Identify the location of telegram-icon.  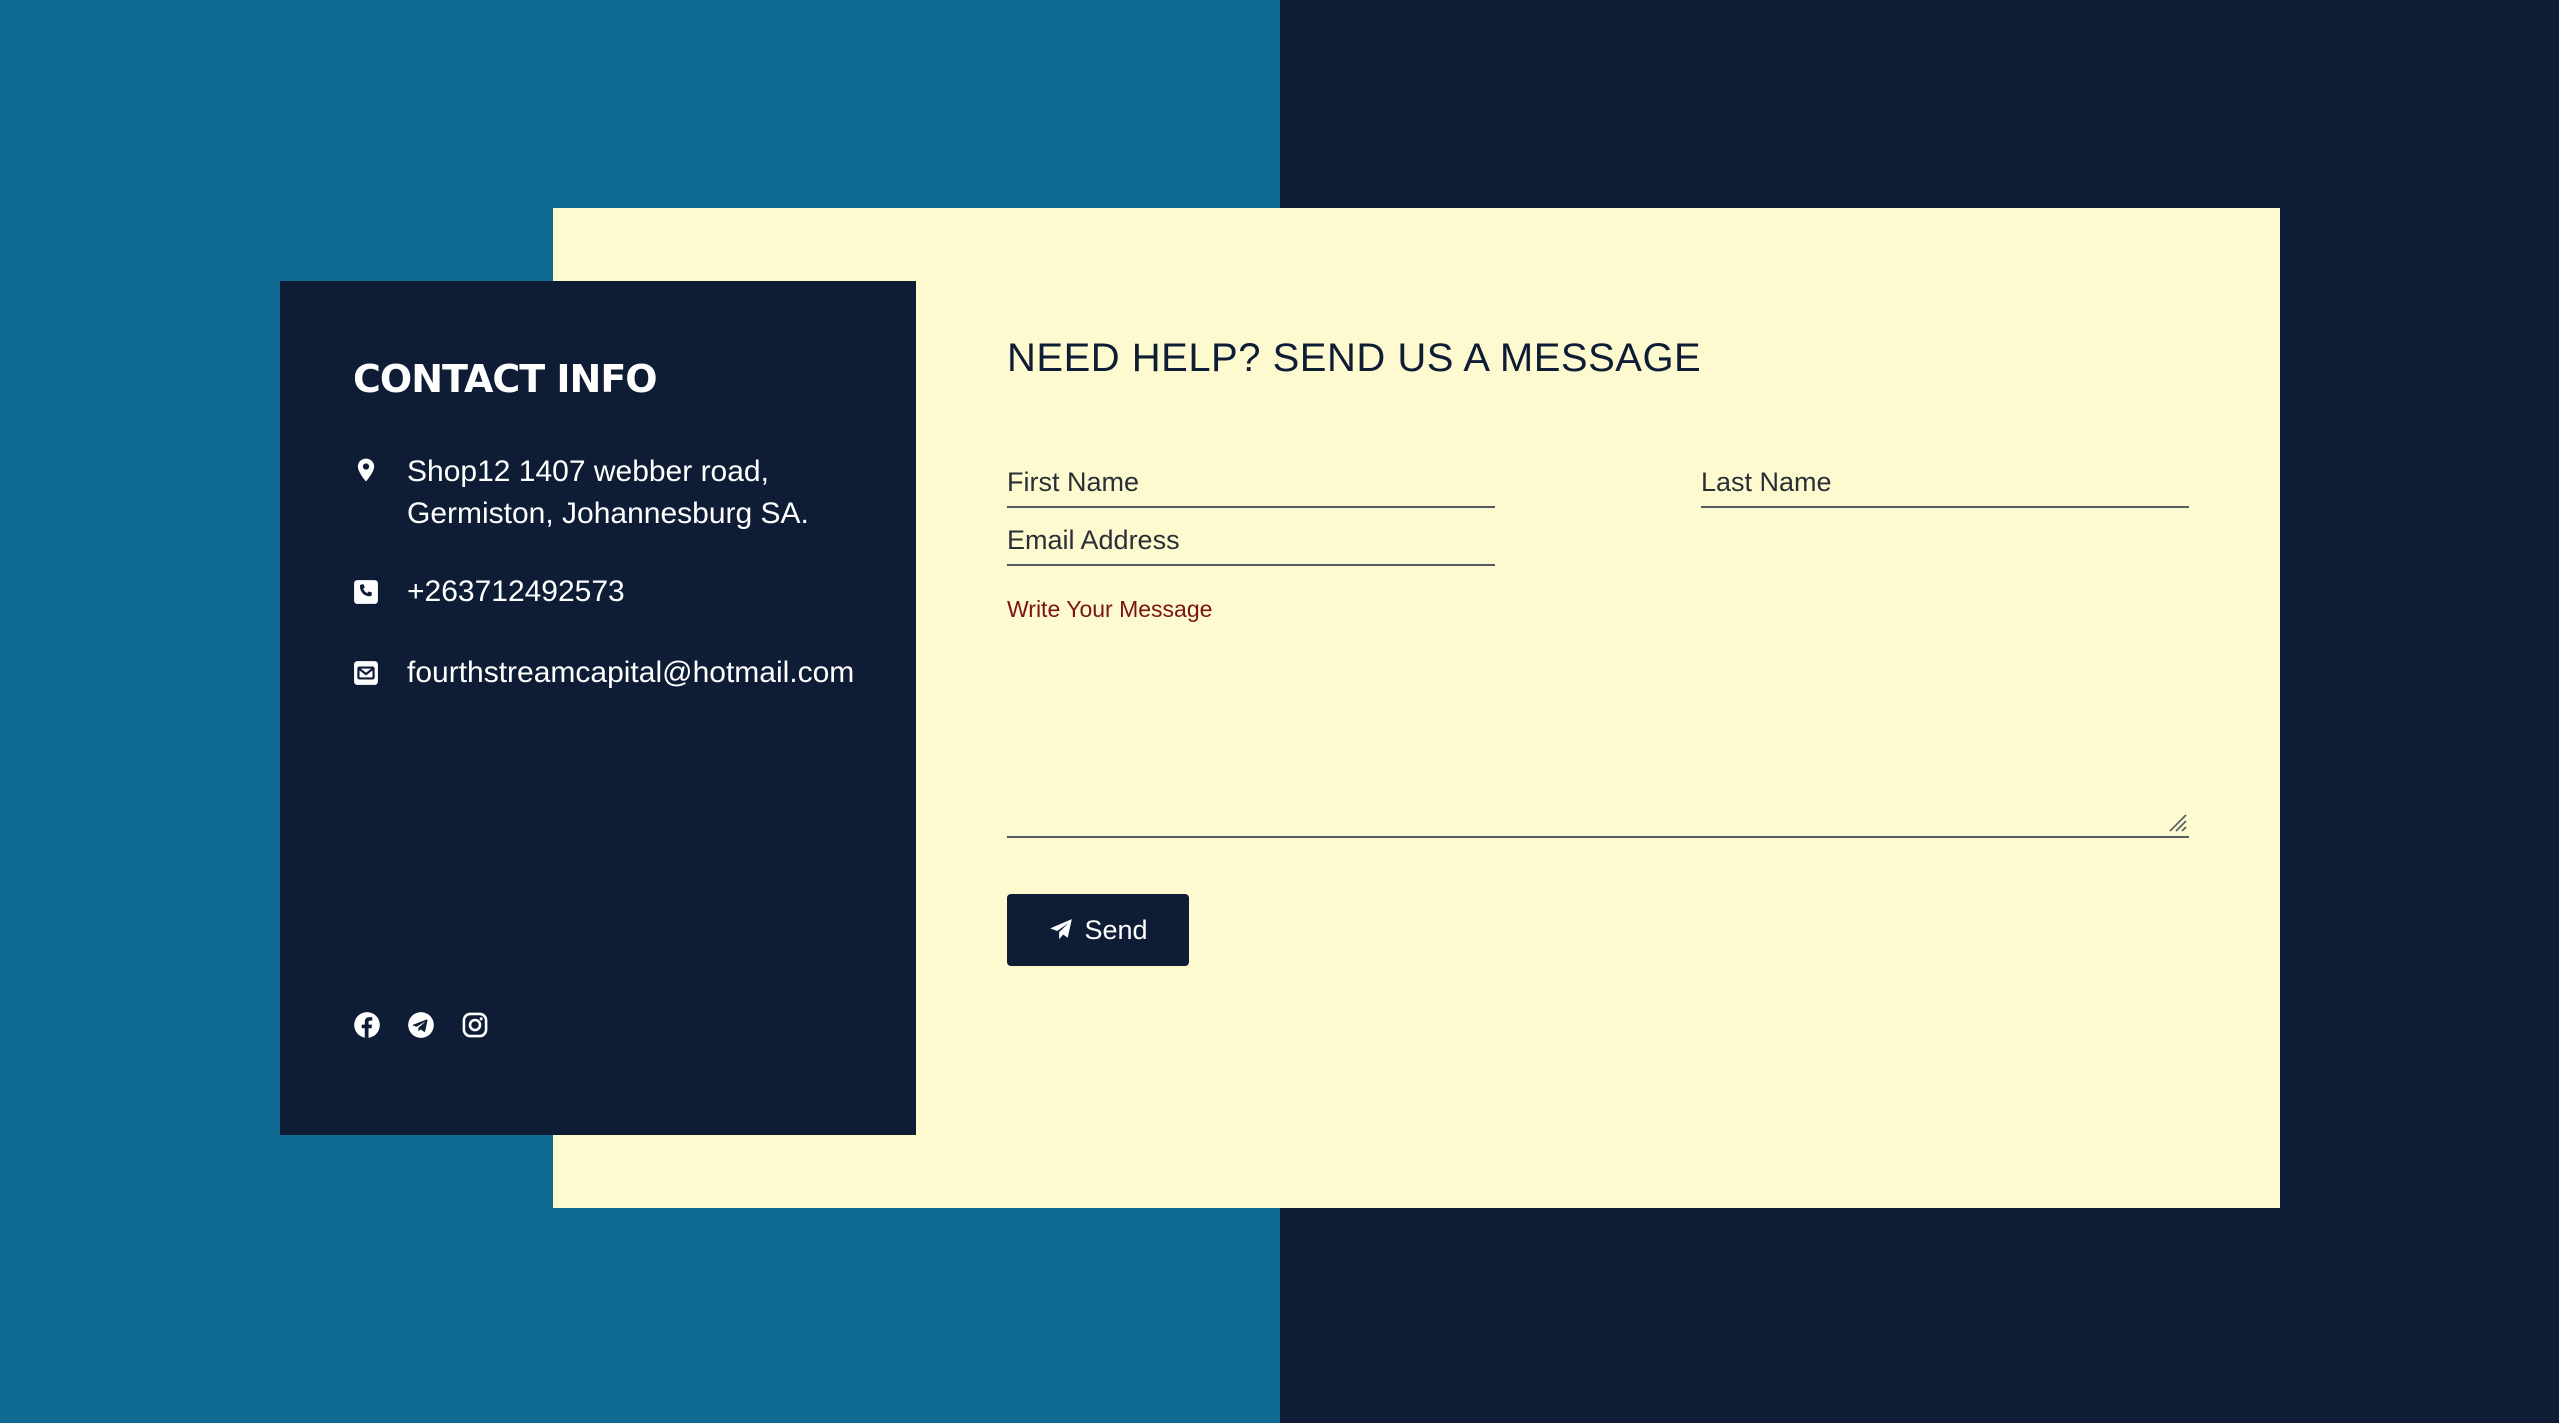
(421, 1025).